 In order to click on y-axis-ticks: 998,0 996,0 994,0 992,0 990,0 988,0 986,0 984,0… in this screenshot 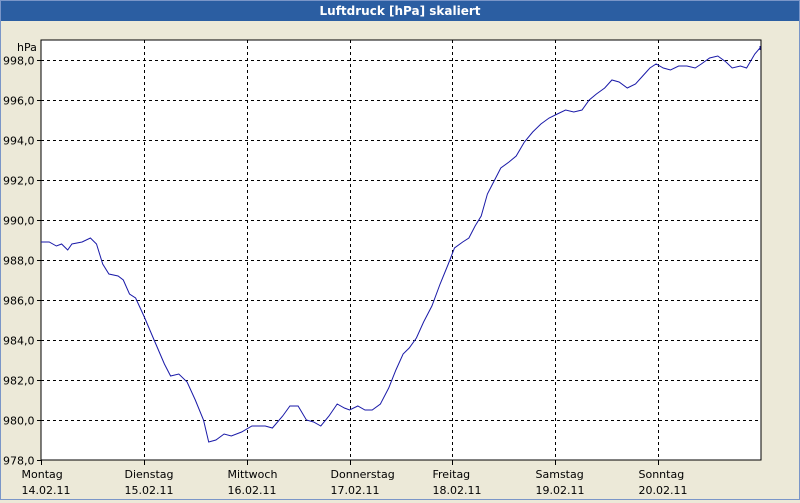, I will do `click(22, 261)`.